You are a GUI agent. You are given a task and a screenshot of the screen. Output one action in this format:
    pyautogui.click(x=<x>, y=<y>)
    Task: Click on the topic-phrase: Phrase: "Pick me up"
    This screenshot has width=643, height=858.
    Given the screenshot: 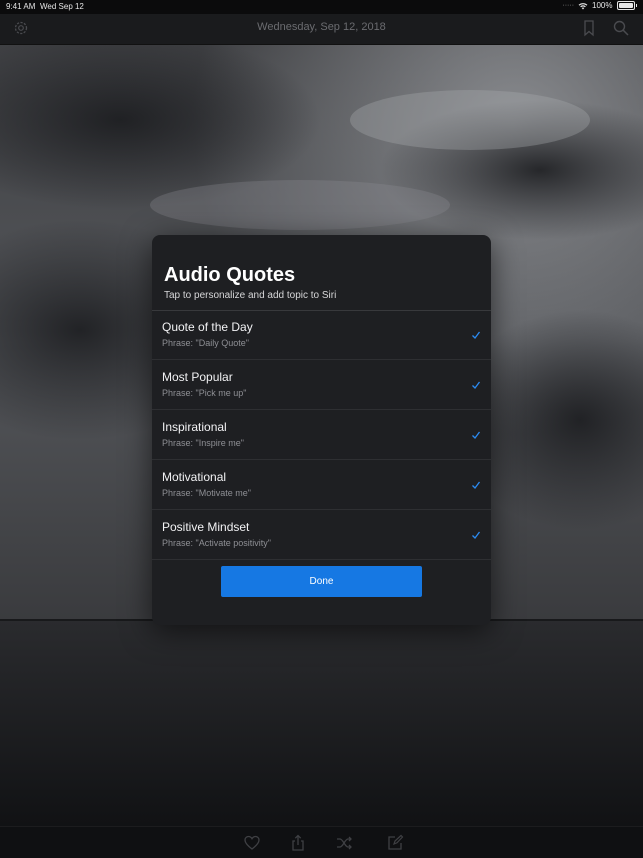 What is the action you would take?
    pyautogui.click(x=204, y=393)
    